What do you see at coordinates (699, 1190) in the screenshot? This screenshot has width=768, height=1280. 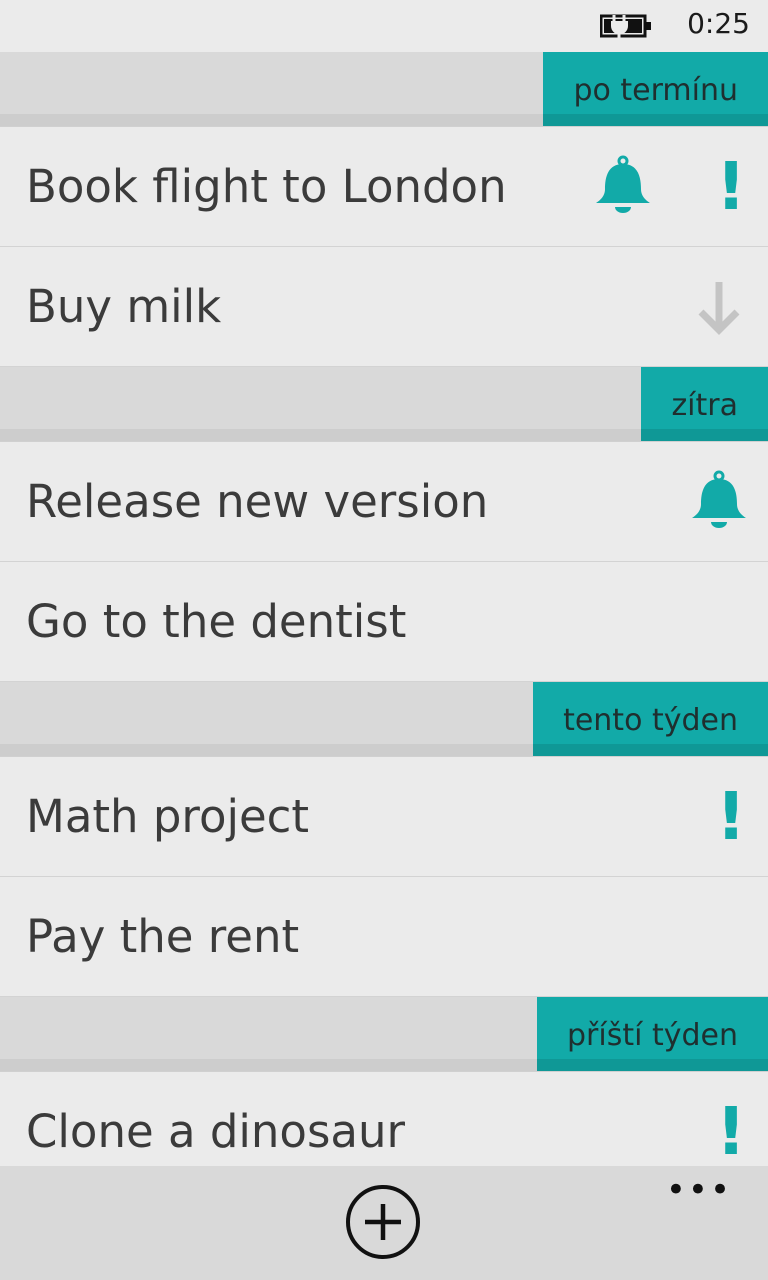 I see `more-options-button: •••` at bounding box center [699, 1190].